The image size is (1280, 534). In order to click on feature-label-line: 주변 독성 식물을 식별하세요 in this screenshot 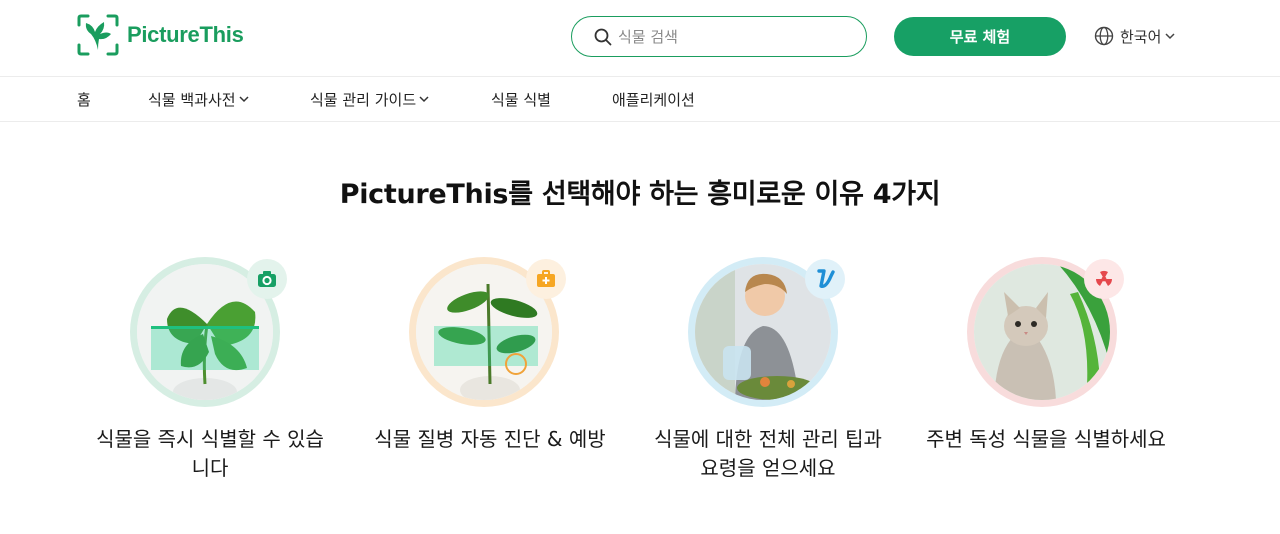, I will do `click(1046, 439)`.